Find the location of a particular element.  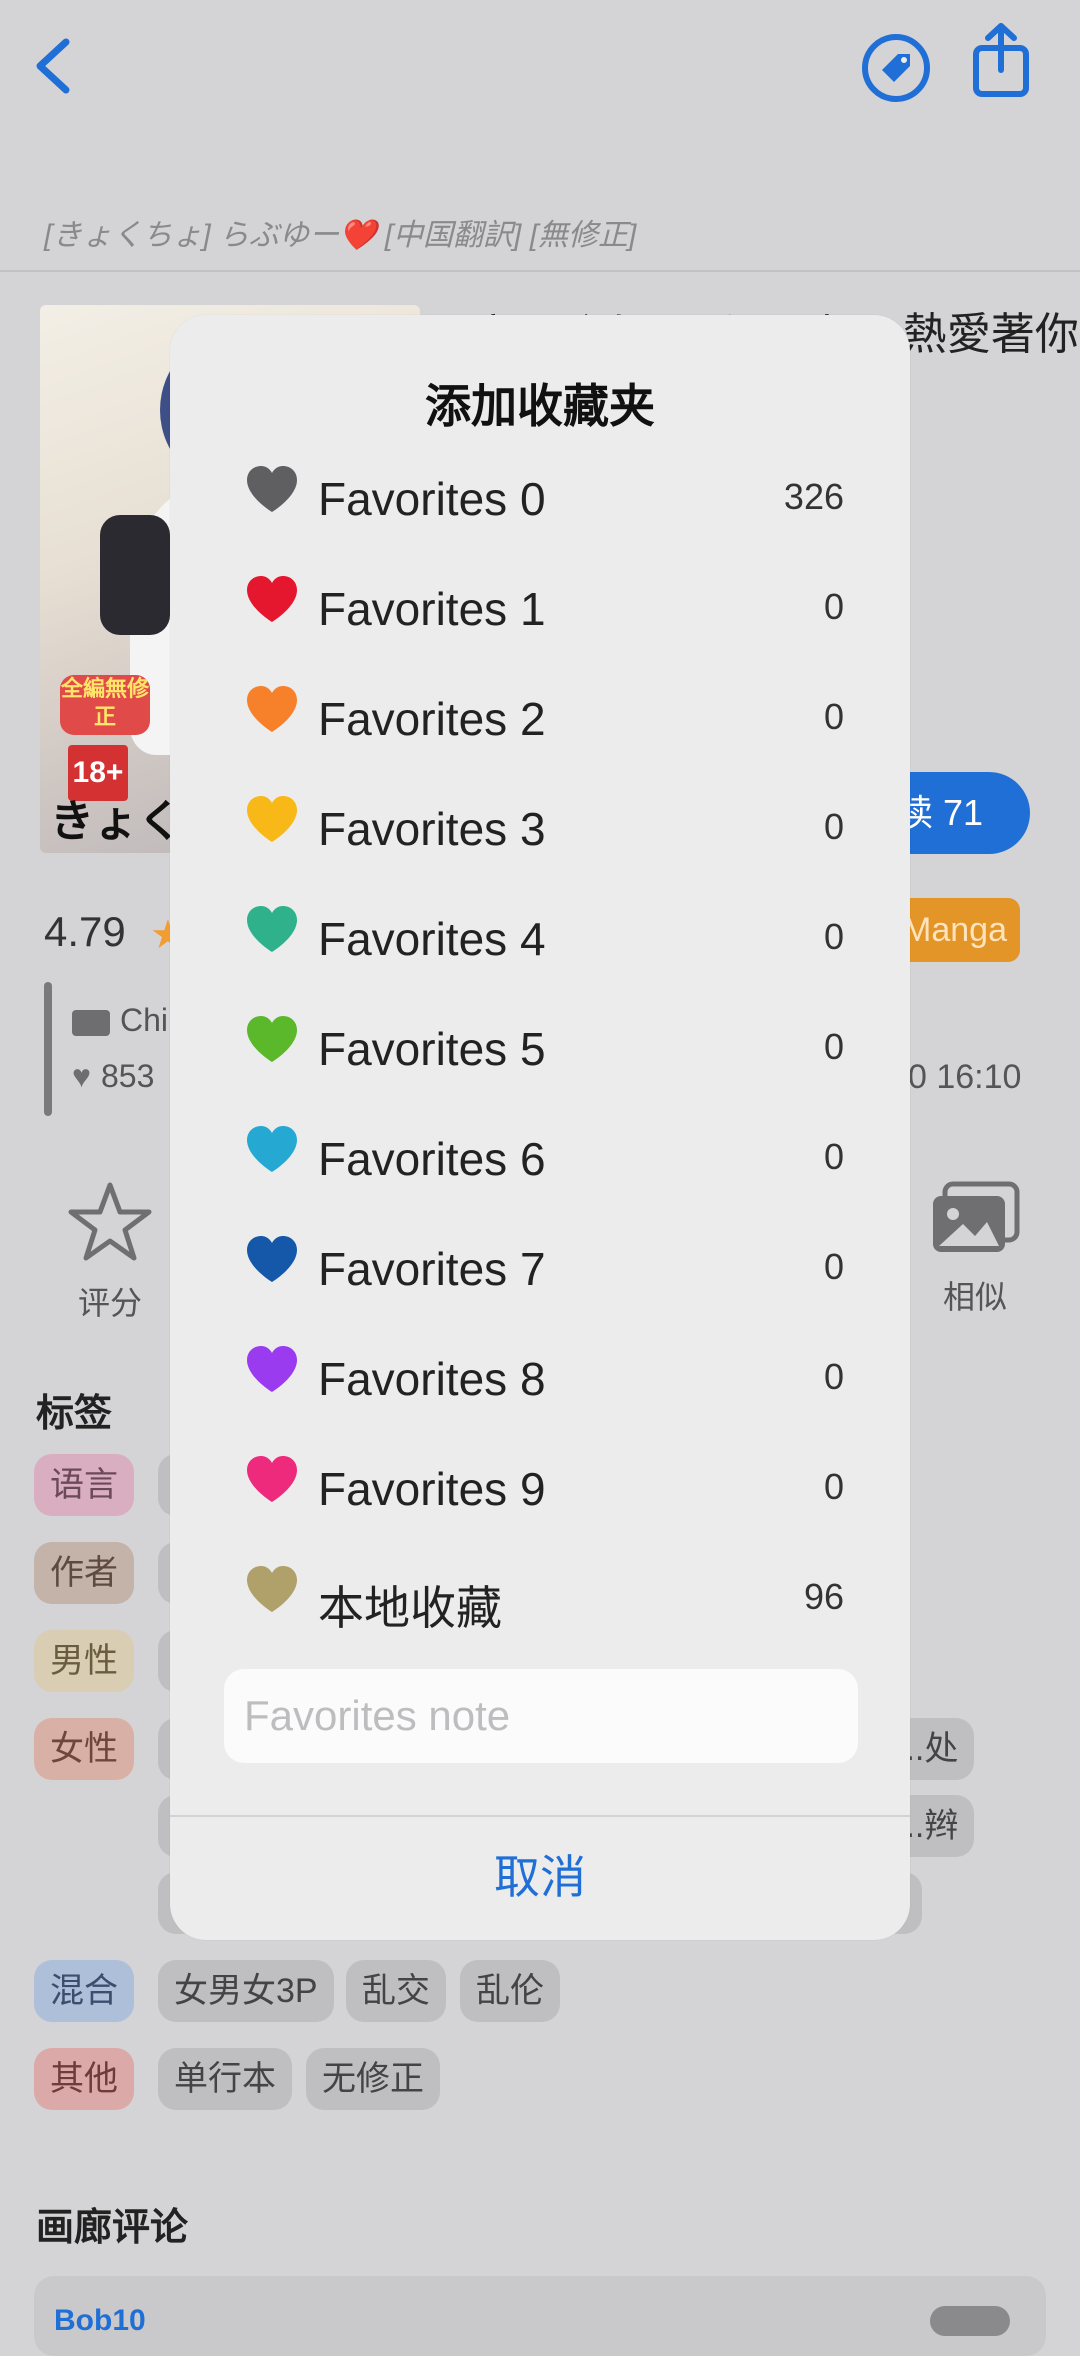

favorites-folder-name: Favorites 8 is located at coordinates (432, 1379).